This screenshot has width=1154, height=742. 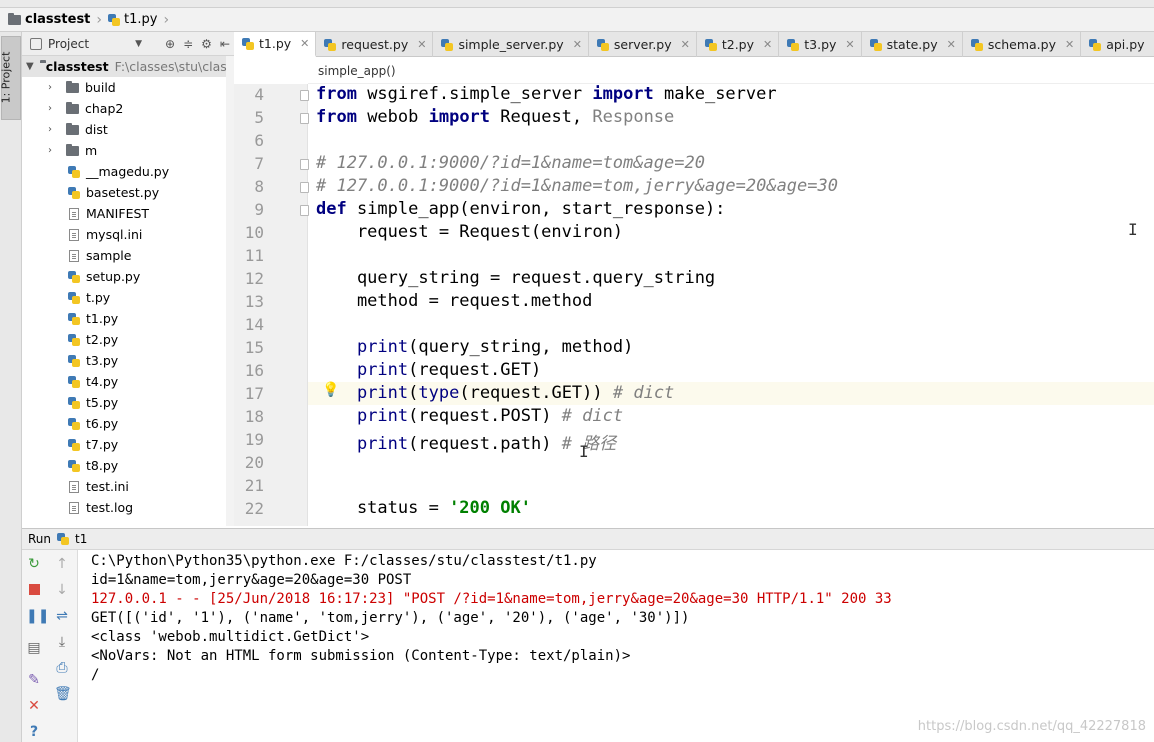 I want to click on tree-folder-label: build, so click(x=100, y=87).